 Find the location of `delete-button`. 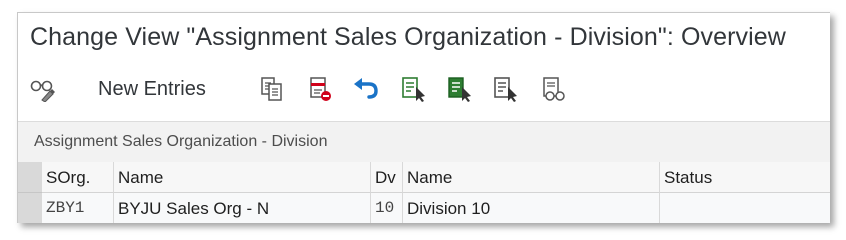

delete-button is located at coordinates (320, 89).